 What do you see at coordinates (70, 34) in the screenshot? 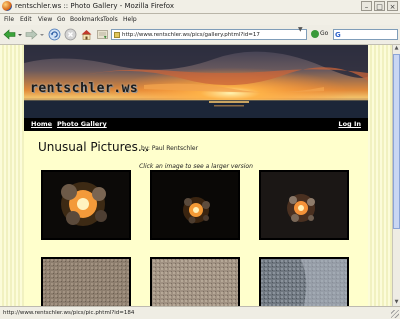
I see `stop-icon` at bounding box center [70, 34].